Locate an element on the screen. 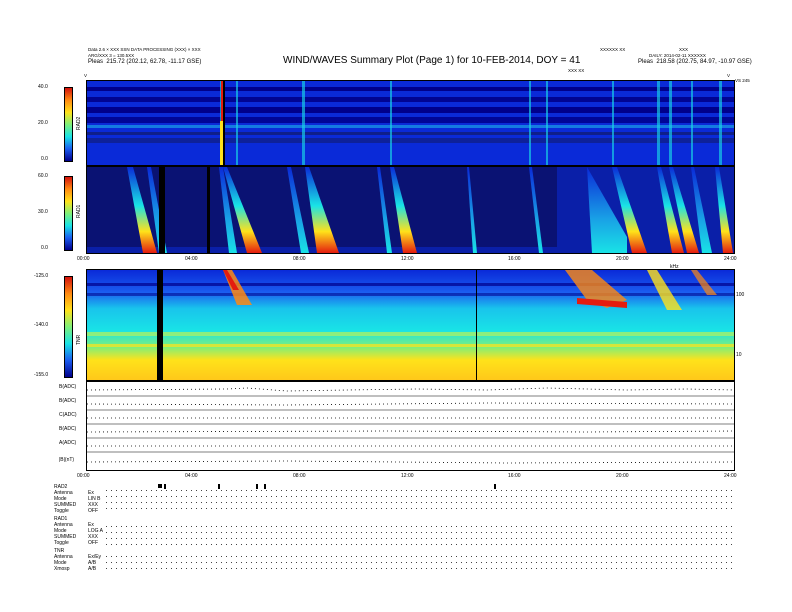 This screenshot has width=792, height=612. header-right-line1: XXXXXX XX is located at coordinates (613, 49).